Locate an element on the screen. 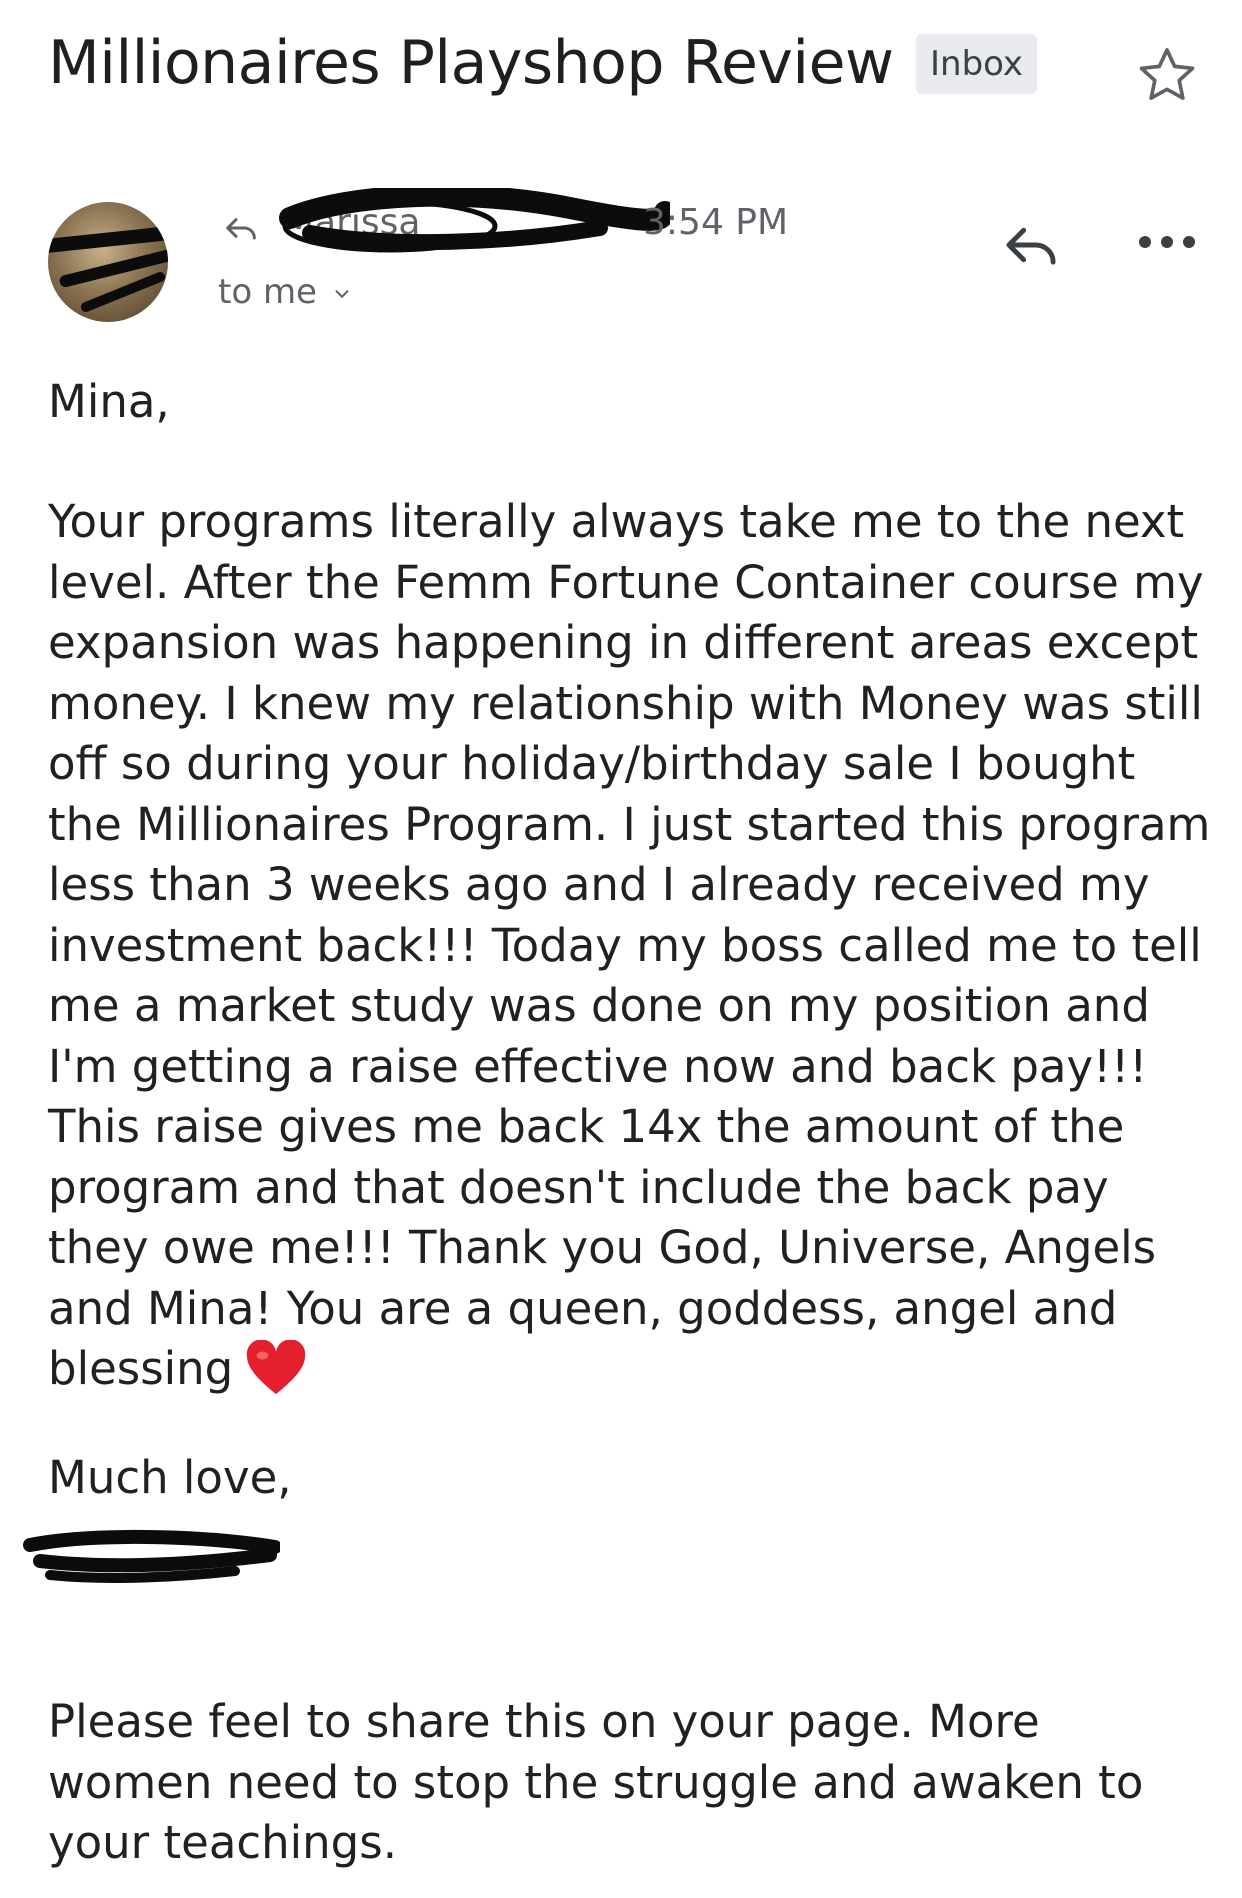 This screenshot has height=1898, width=1242. chevron-down-icon is located at coordinates (342, 294).